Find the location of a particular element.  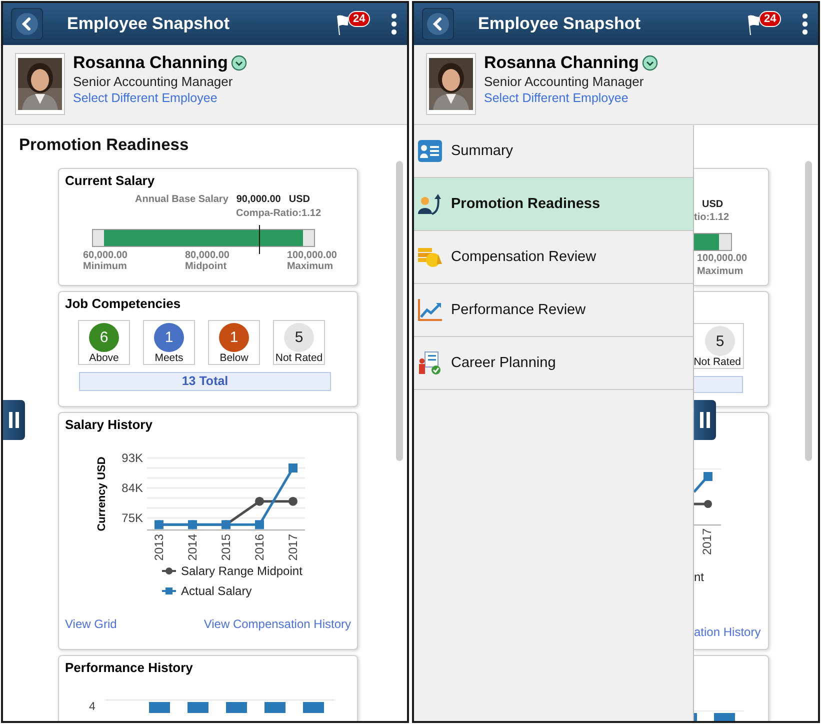

base-salary-label: Annual Base Salary is located at coordinates (181, 199).